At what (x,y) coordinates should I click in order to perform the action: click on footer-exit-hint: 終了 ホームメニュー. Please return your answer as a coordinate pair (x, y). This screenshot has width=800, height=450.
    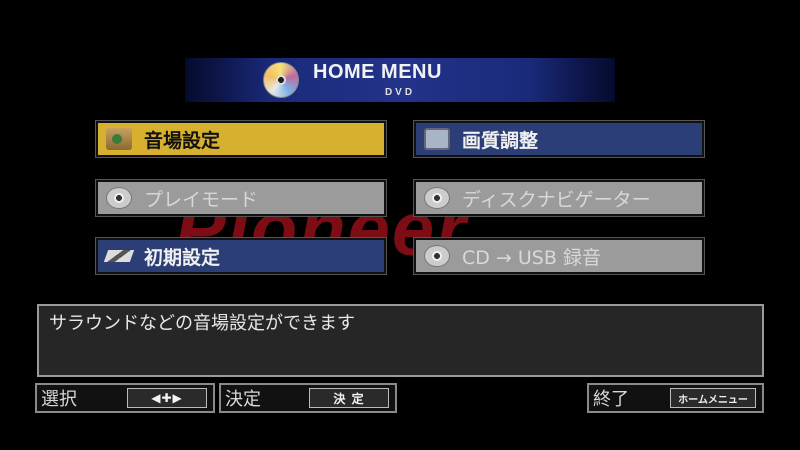
    Looking at the image, I should click on (675, 398).